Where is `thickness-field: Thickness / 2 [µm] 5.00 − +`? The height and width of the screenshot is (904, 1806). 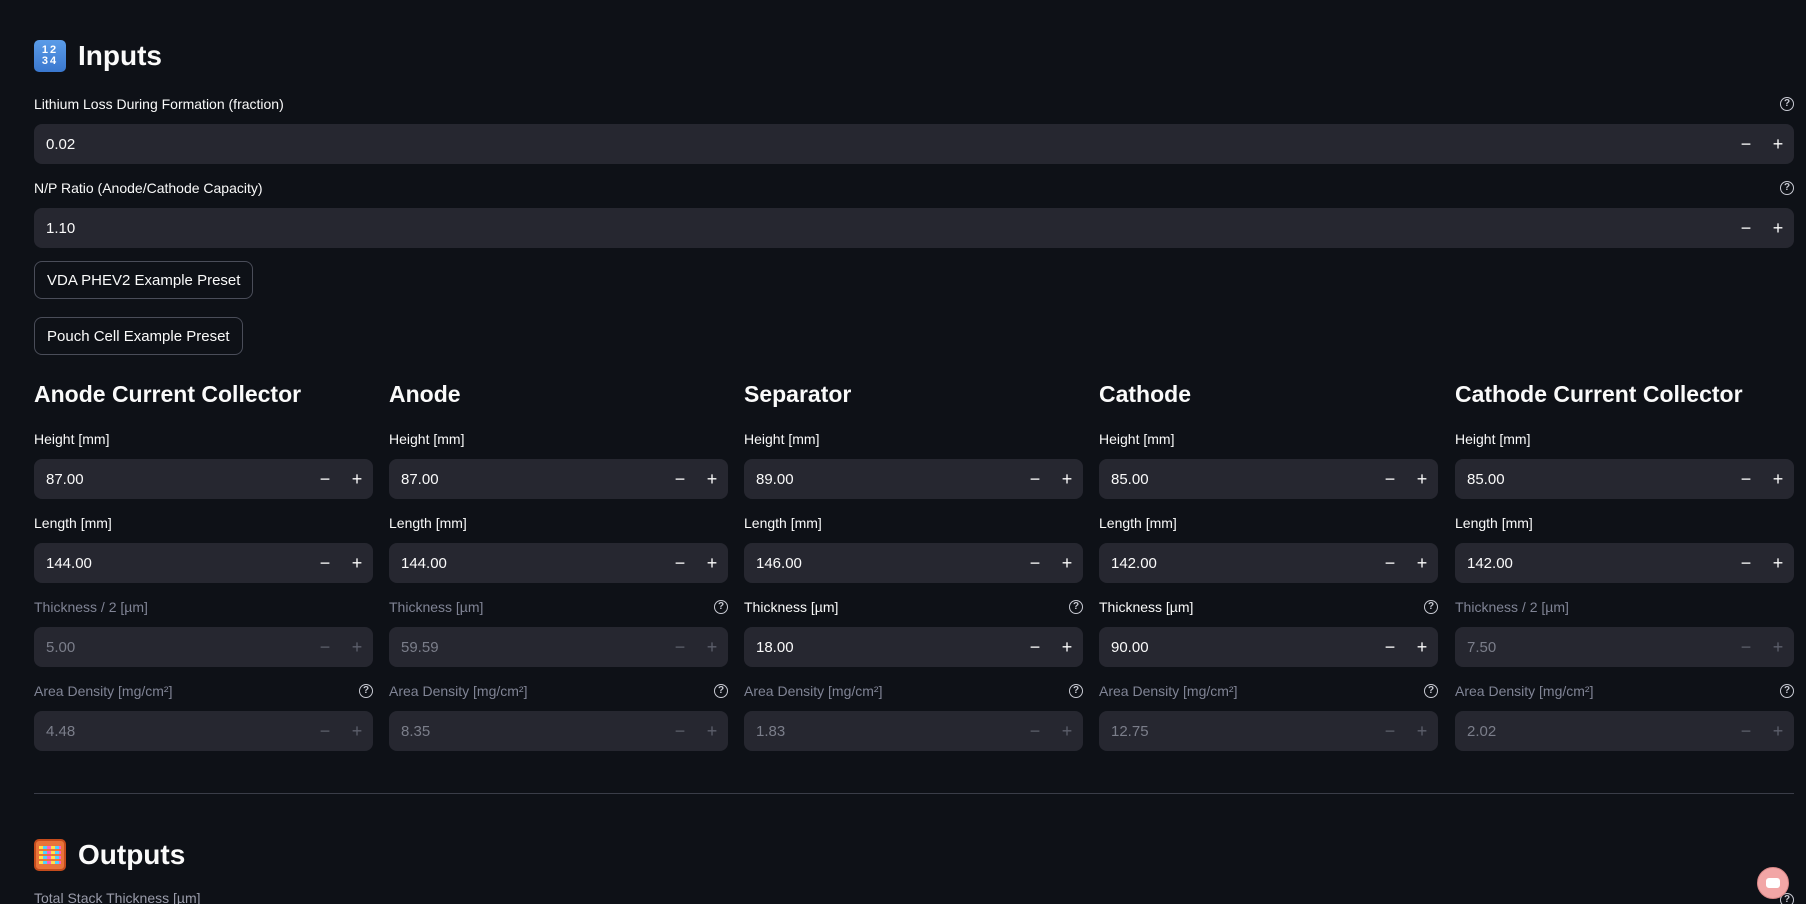
thickness-field: Thickness / 2 [µm] 5.00 − + is located at coordinates (203, 632).